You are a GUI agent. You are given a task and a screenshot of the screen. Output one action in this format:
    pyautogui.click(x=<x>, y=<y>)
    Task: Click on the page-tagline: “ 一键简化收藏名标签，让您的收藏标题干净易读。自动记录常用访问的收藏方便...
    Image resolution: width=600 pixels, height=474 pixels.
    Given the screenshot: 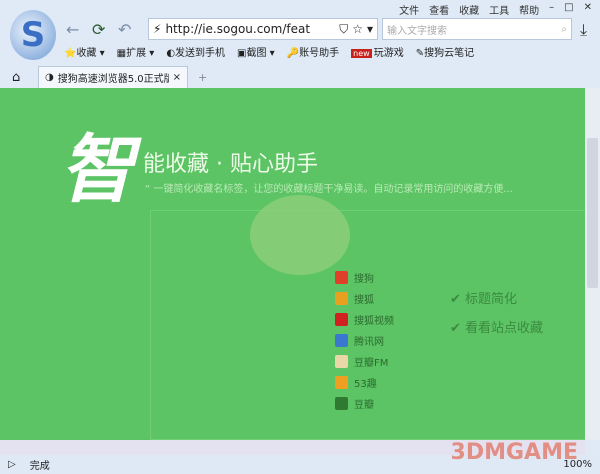 What is the action you would take?
    pyautogui.click(x=329, y=189)
    